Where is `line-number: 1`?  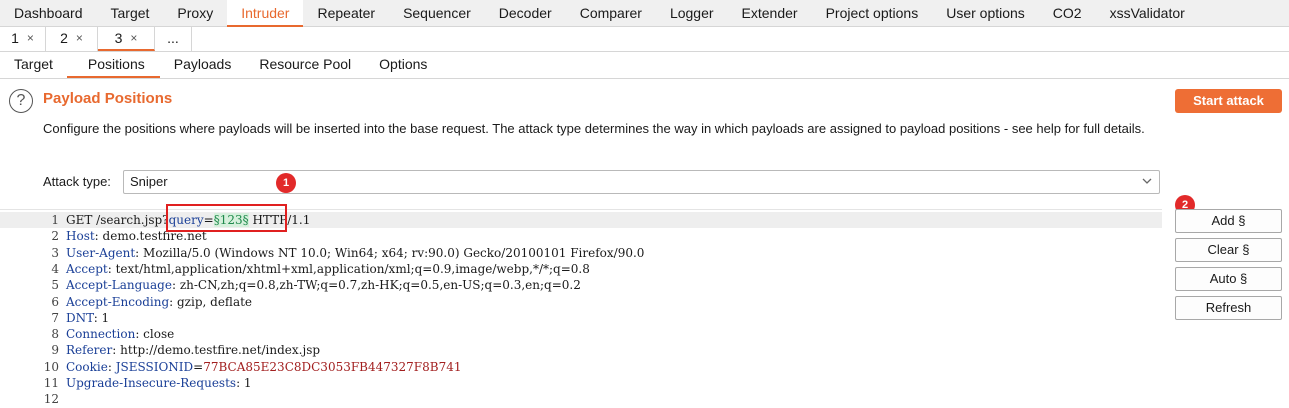 line-number: 1 is located at coordinates (55, 220).